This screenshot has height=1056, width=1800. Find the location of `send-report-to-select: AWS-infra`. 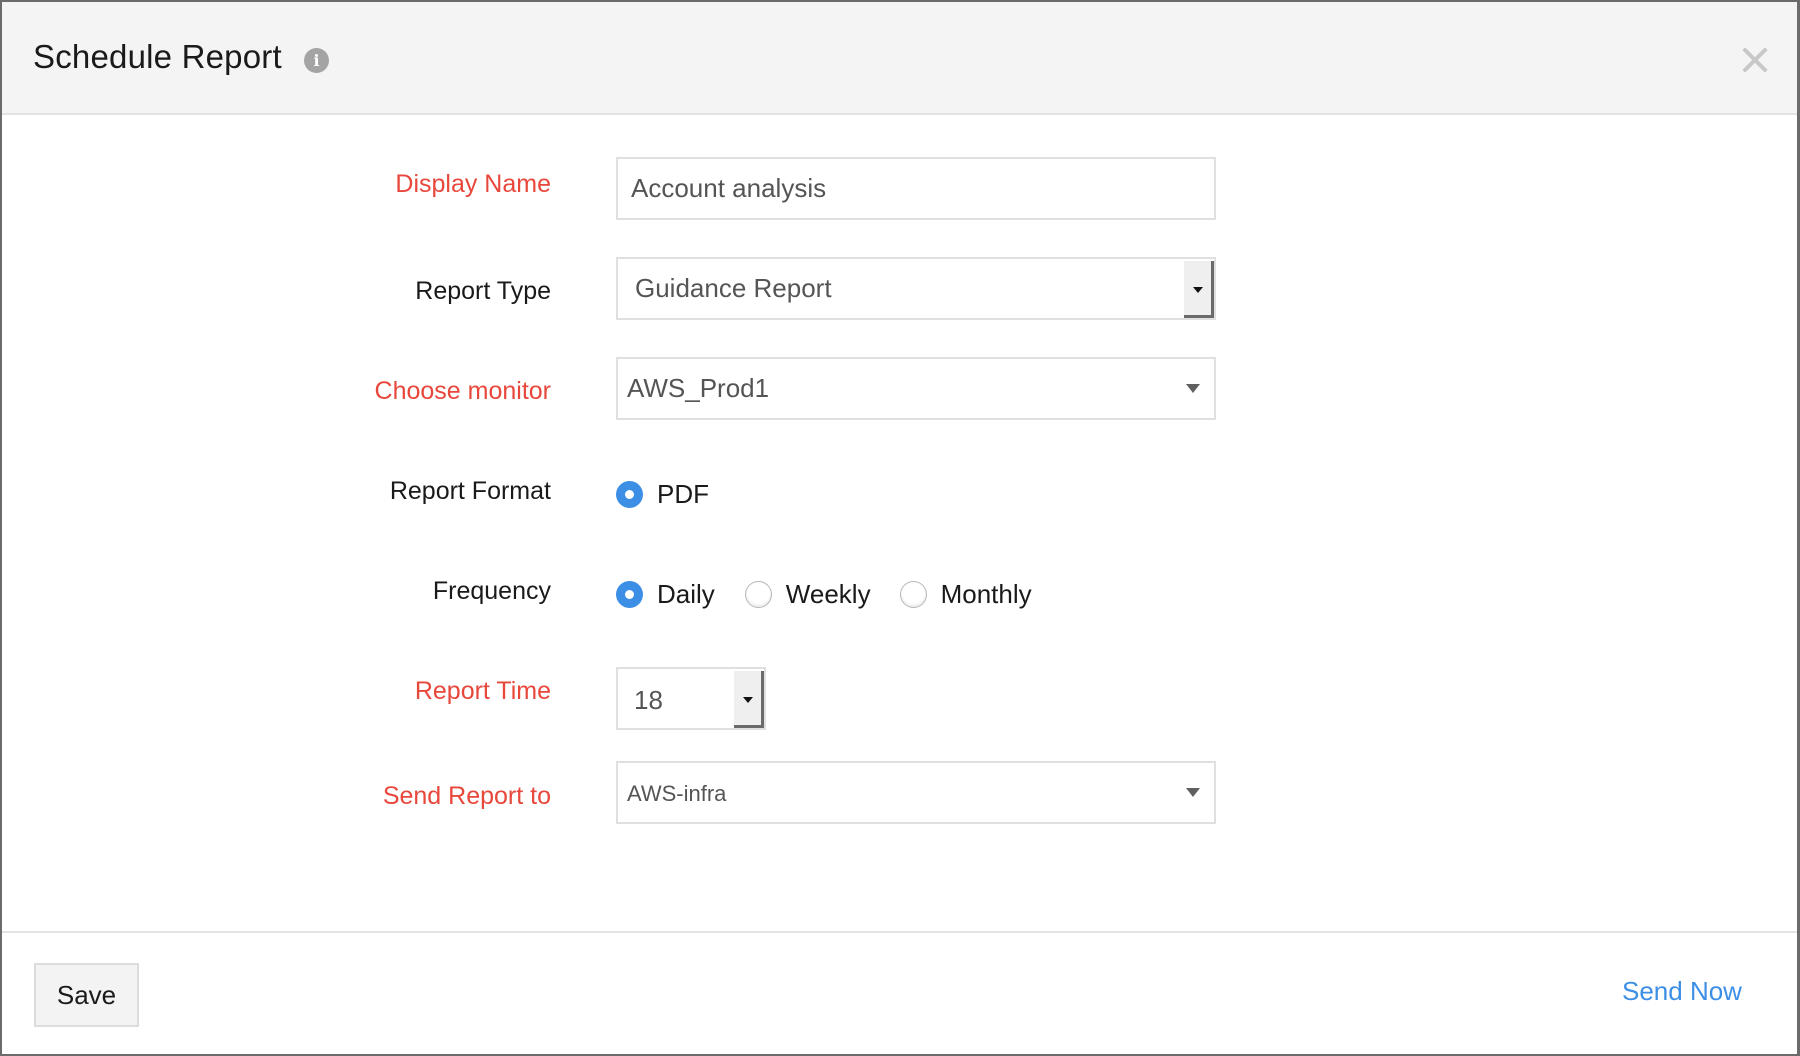

send-report-to-select: AWS-infra is located at coordinates (916, 792).